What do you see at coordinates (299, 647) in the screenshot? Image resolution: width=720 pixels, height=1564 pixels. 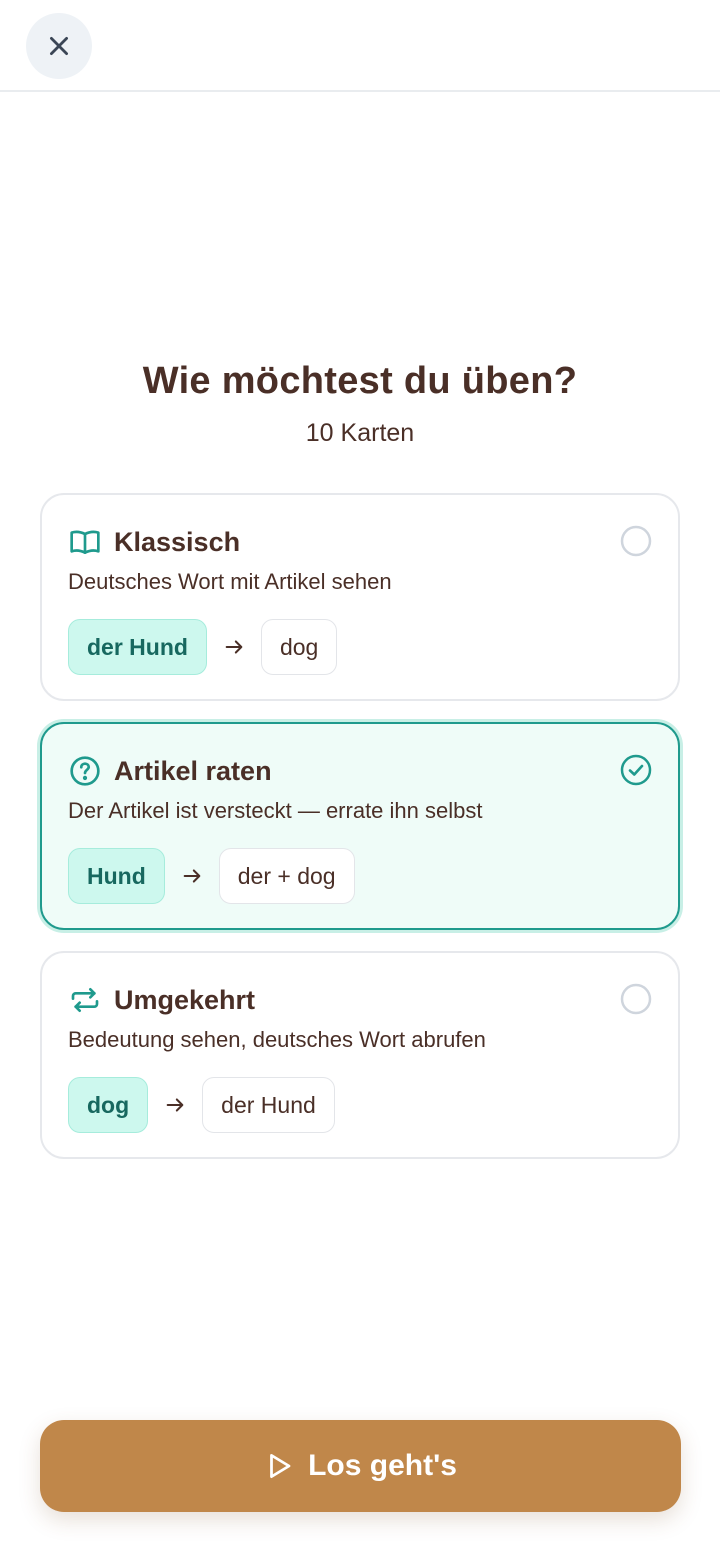 I see `example-back-chip: dog` at bounding box center [299, 647].